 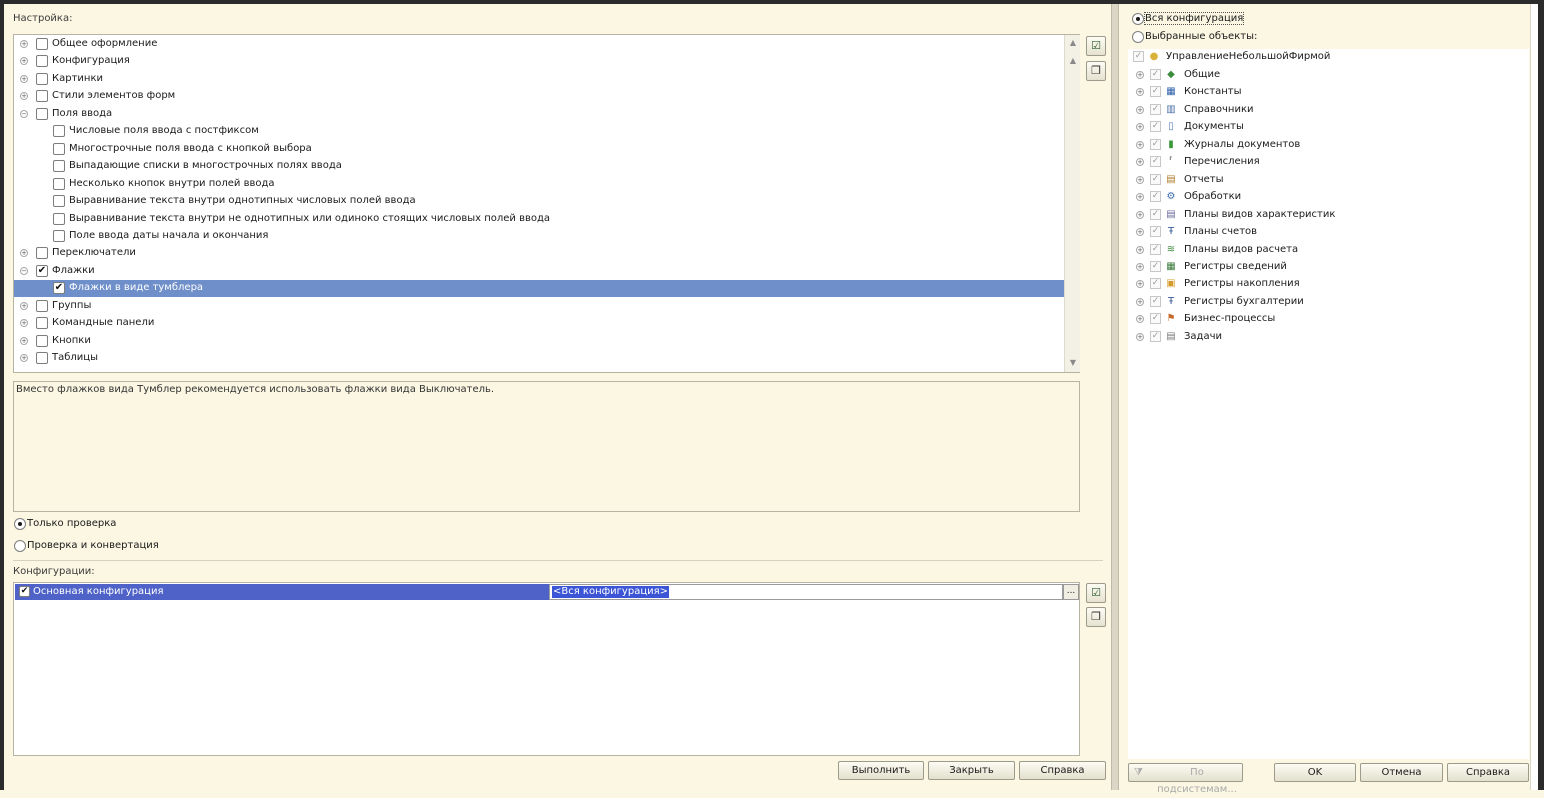 What do you see at coordinates (1328, 110) in the screenshot?
I see `objects-tree-item: + ✓ ▥ Справочники` at bounding box center [1328, 110].